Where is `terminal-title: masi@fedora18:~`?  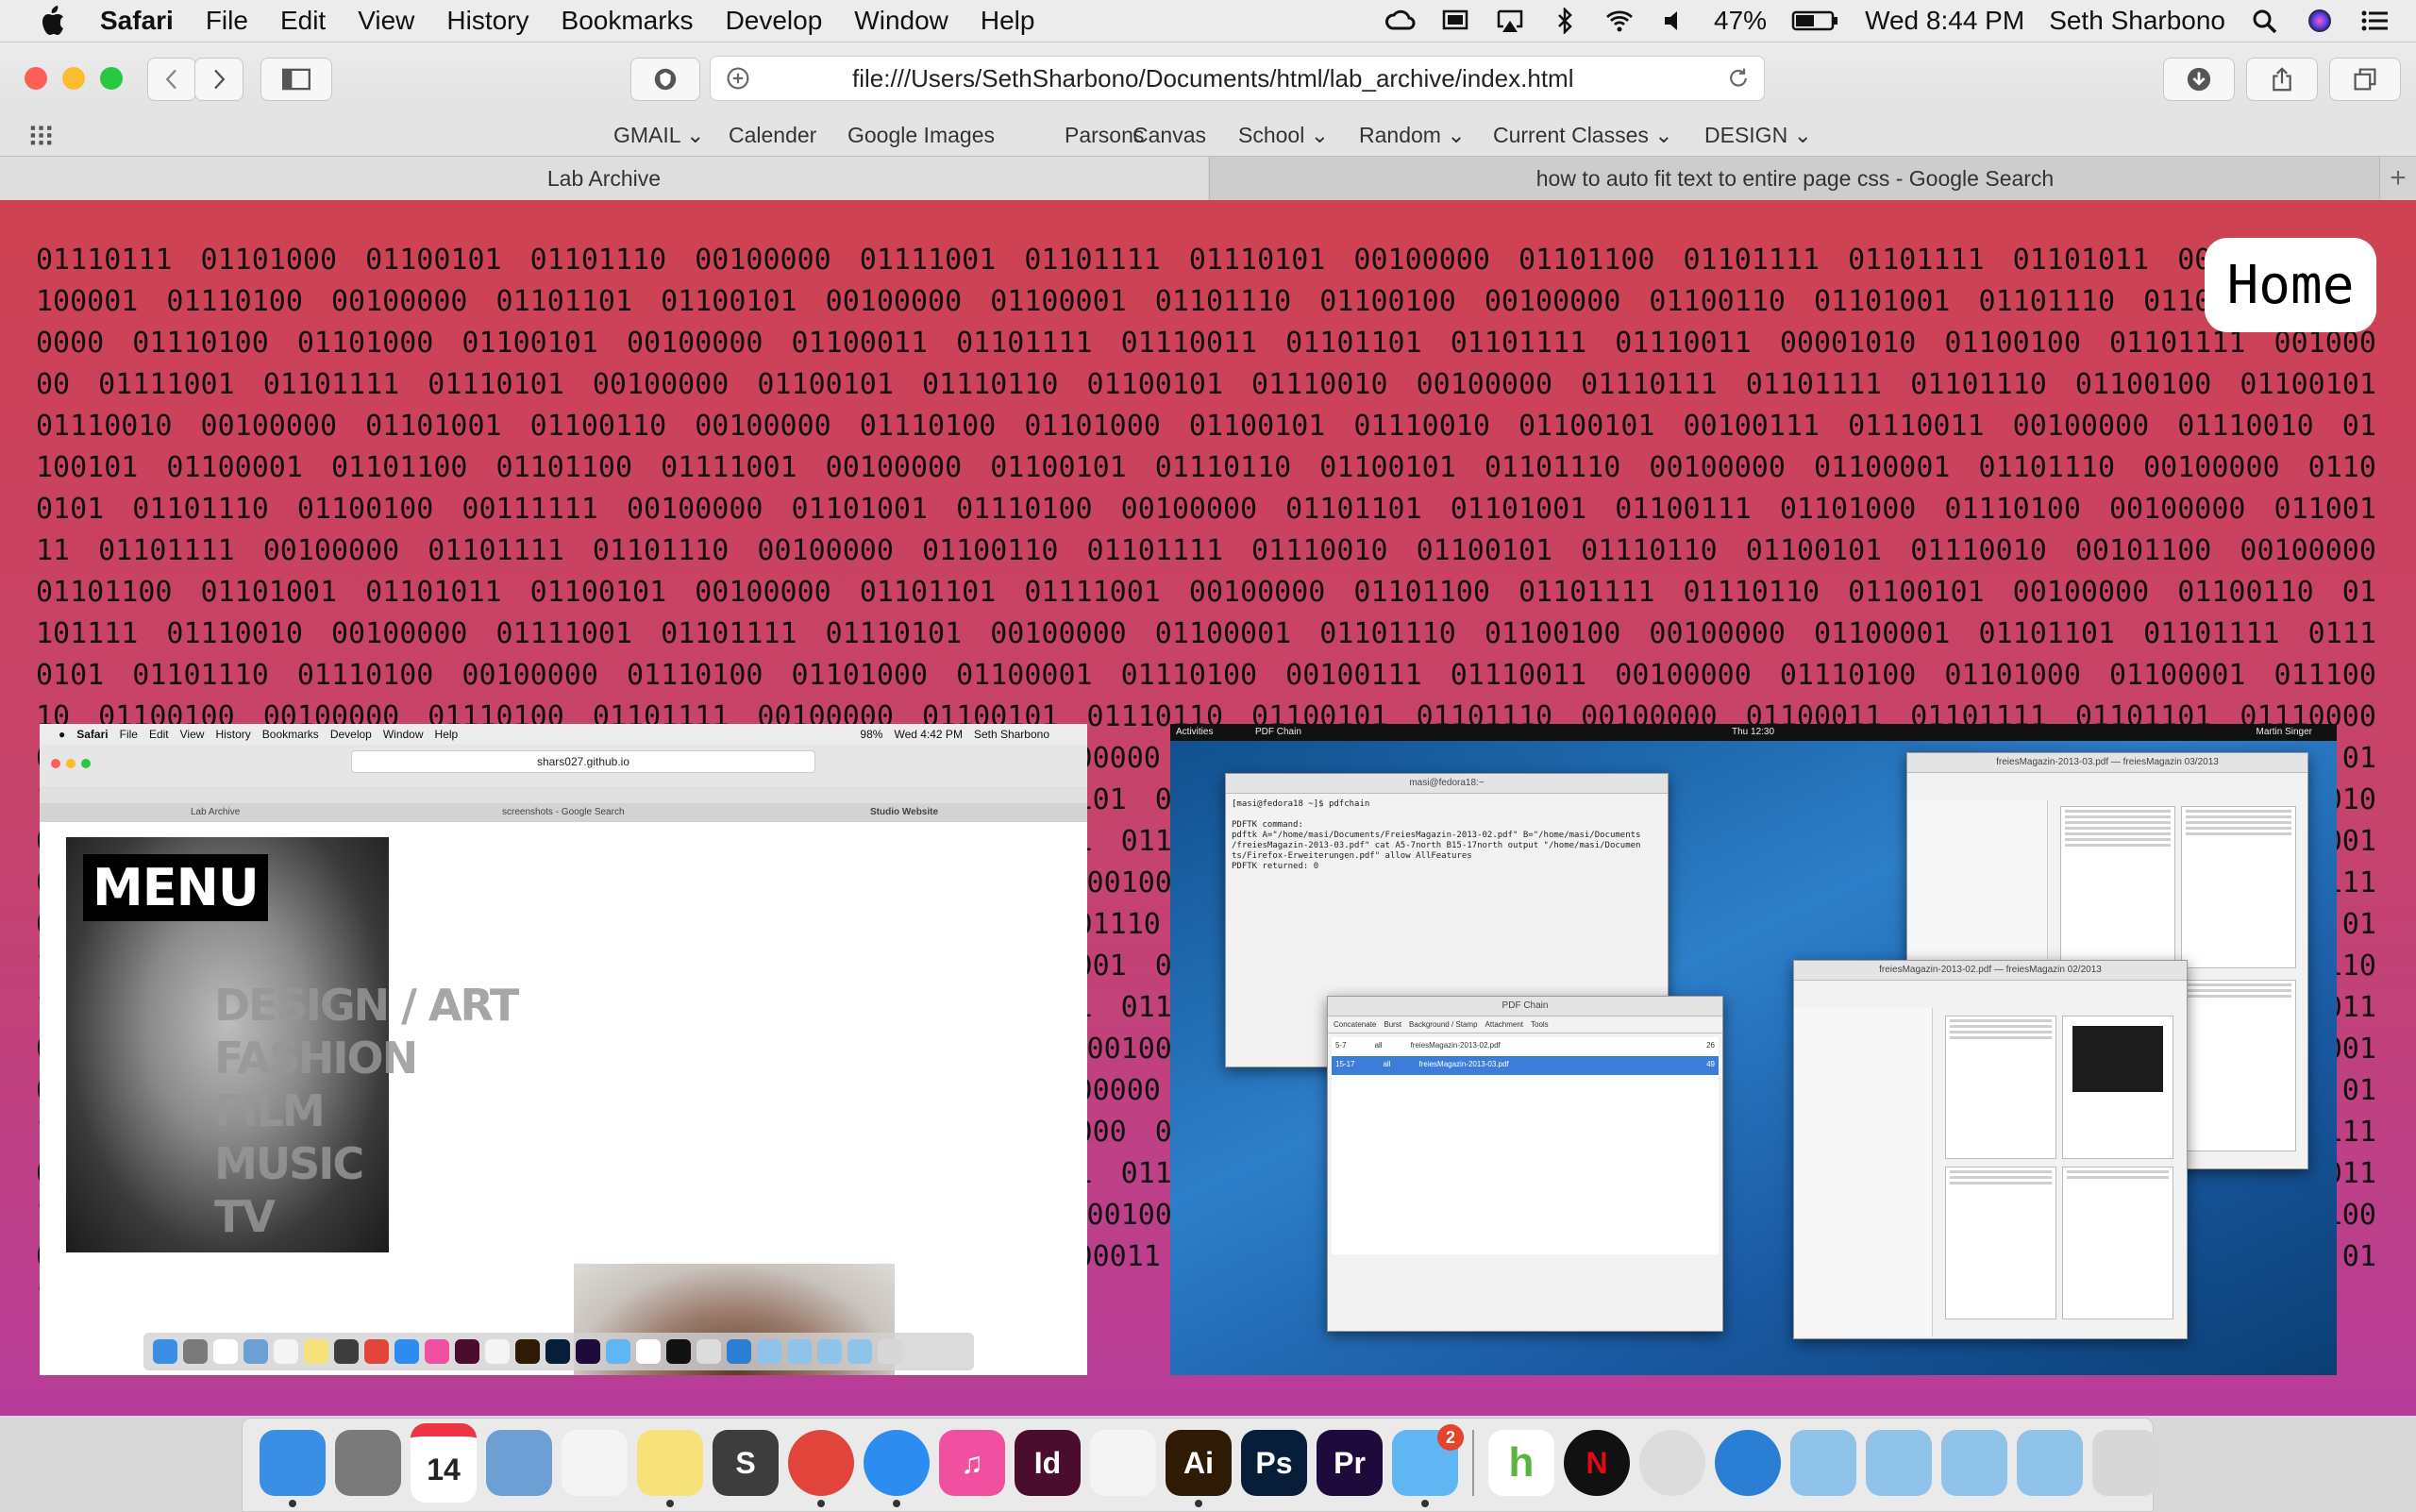 terminal-title: masi@fedora18:~ is located at coordinates (1447, 784).